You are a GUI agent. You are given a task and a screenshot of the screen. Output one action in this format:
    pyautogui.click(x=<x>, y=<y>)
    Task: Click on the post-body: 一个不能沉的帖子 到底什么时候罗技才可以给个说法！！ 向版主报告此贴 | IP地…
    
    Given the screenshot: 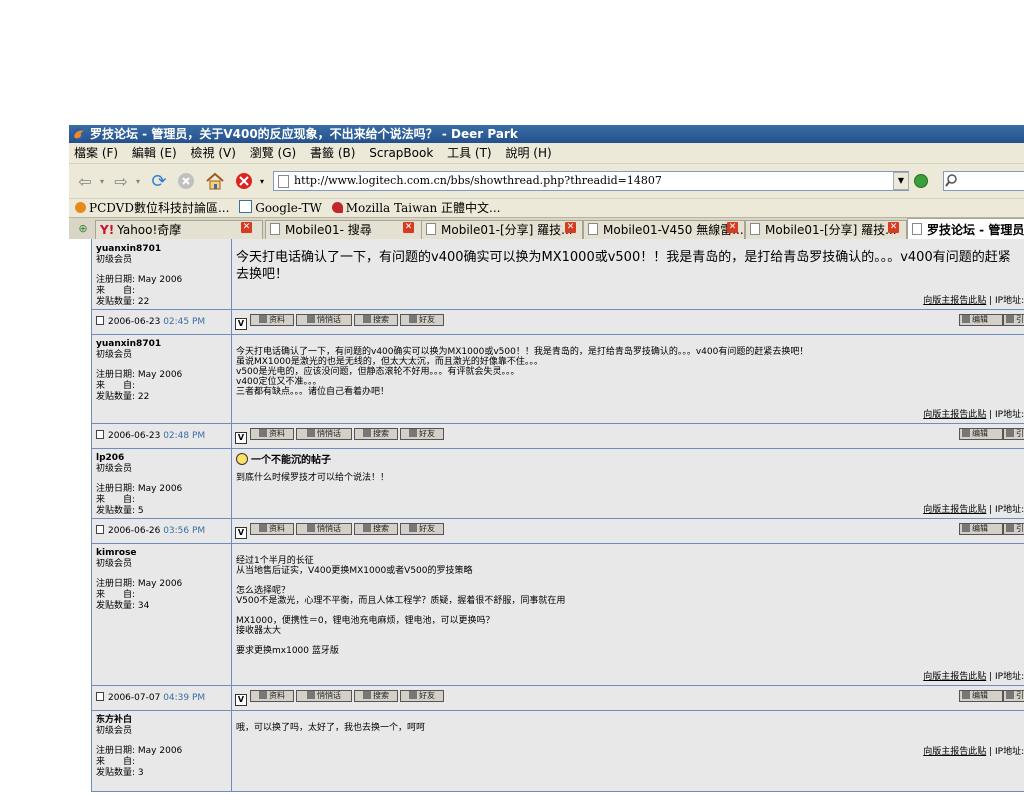 What is the action you would take?
    pyautogui.click(x=628, y=483)
    